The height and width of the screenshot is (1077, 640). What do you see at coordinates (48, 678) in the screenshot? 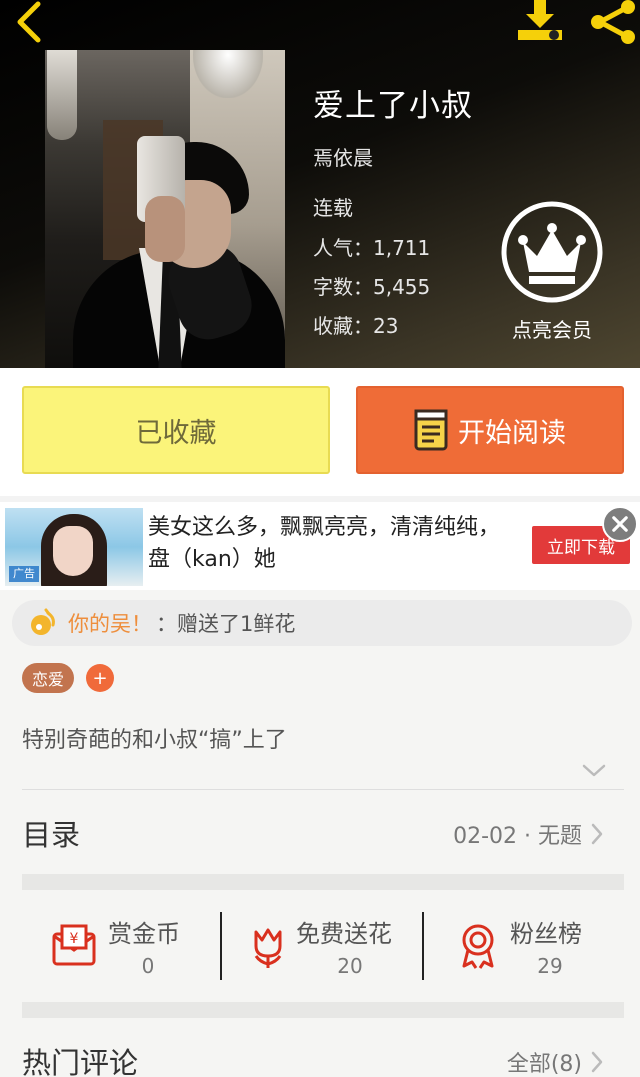
I see `genre-tag: 恋爱` at bounding box center [48, 678].